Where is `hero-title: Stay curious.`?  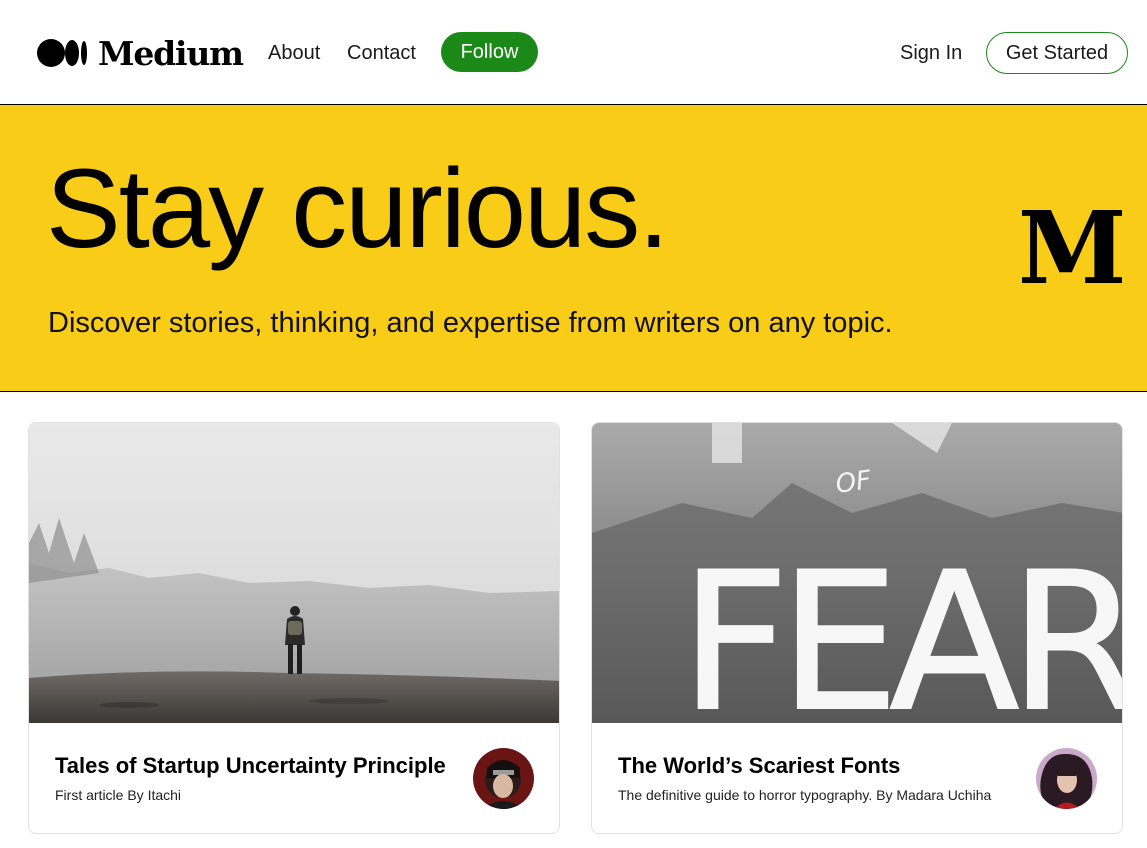
hero-title: Stay curious. is located at coordinates (357, 208).